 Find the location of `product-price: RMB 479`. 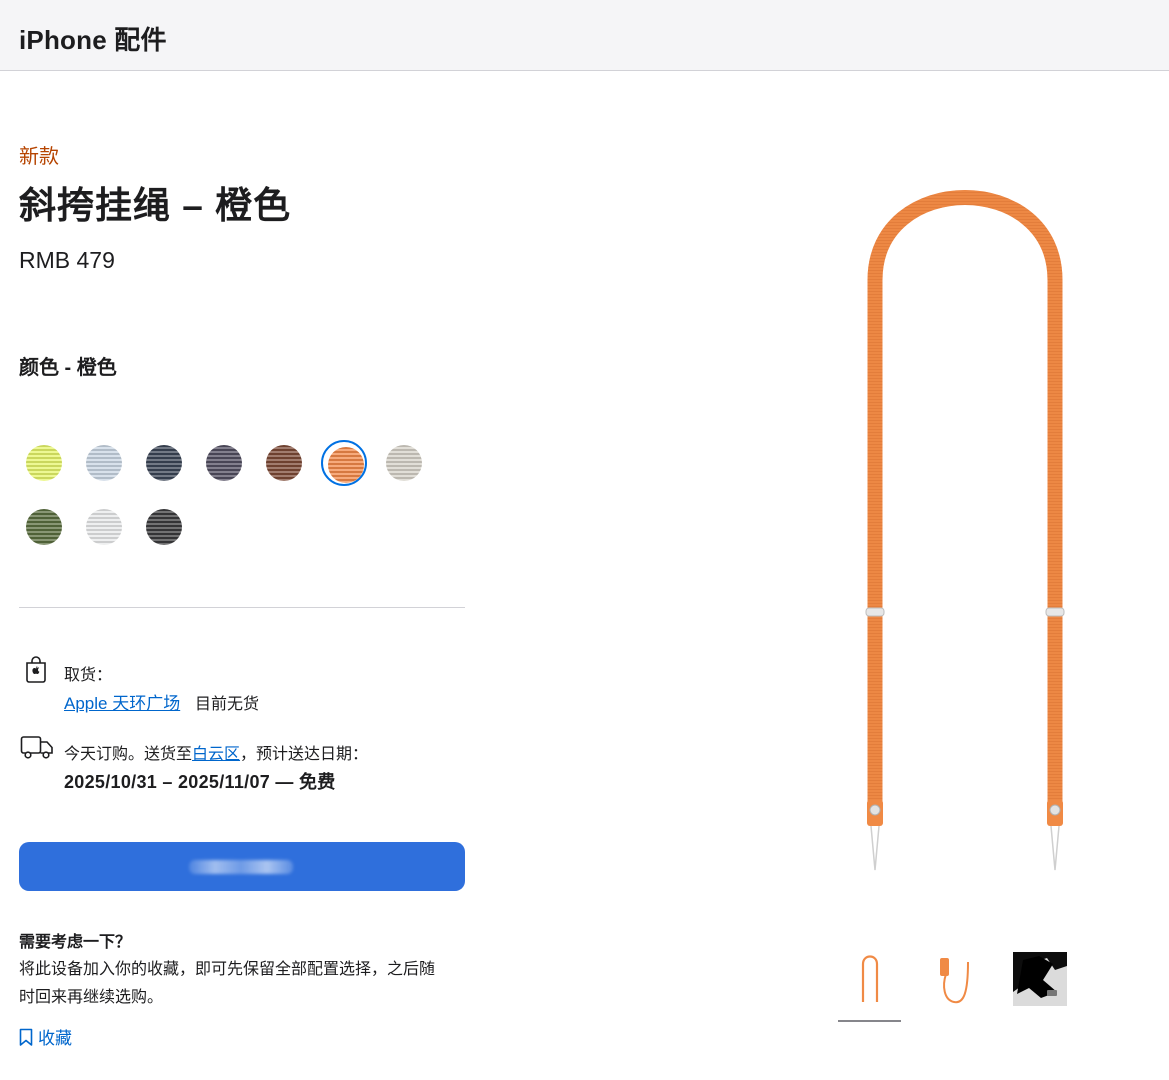

product-price: RMB 479 is located at coordinates (67, 260).